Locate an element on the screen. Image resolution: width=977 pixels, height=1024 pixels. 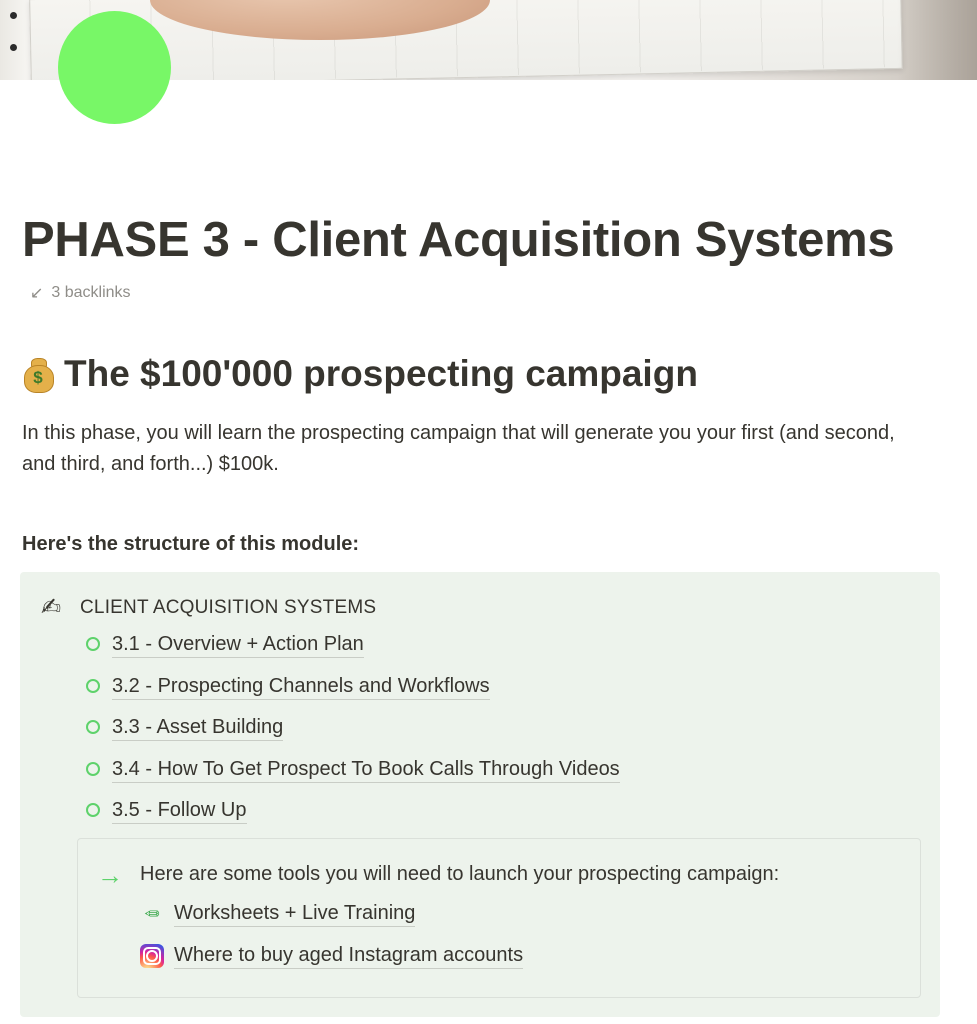
arrow-right-icon: → is located at coordinates (110, 874).